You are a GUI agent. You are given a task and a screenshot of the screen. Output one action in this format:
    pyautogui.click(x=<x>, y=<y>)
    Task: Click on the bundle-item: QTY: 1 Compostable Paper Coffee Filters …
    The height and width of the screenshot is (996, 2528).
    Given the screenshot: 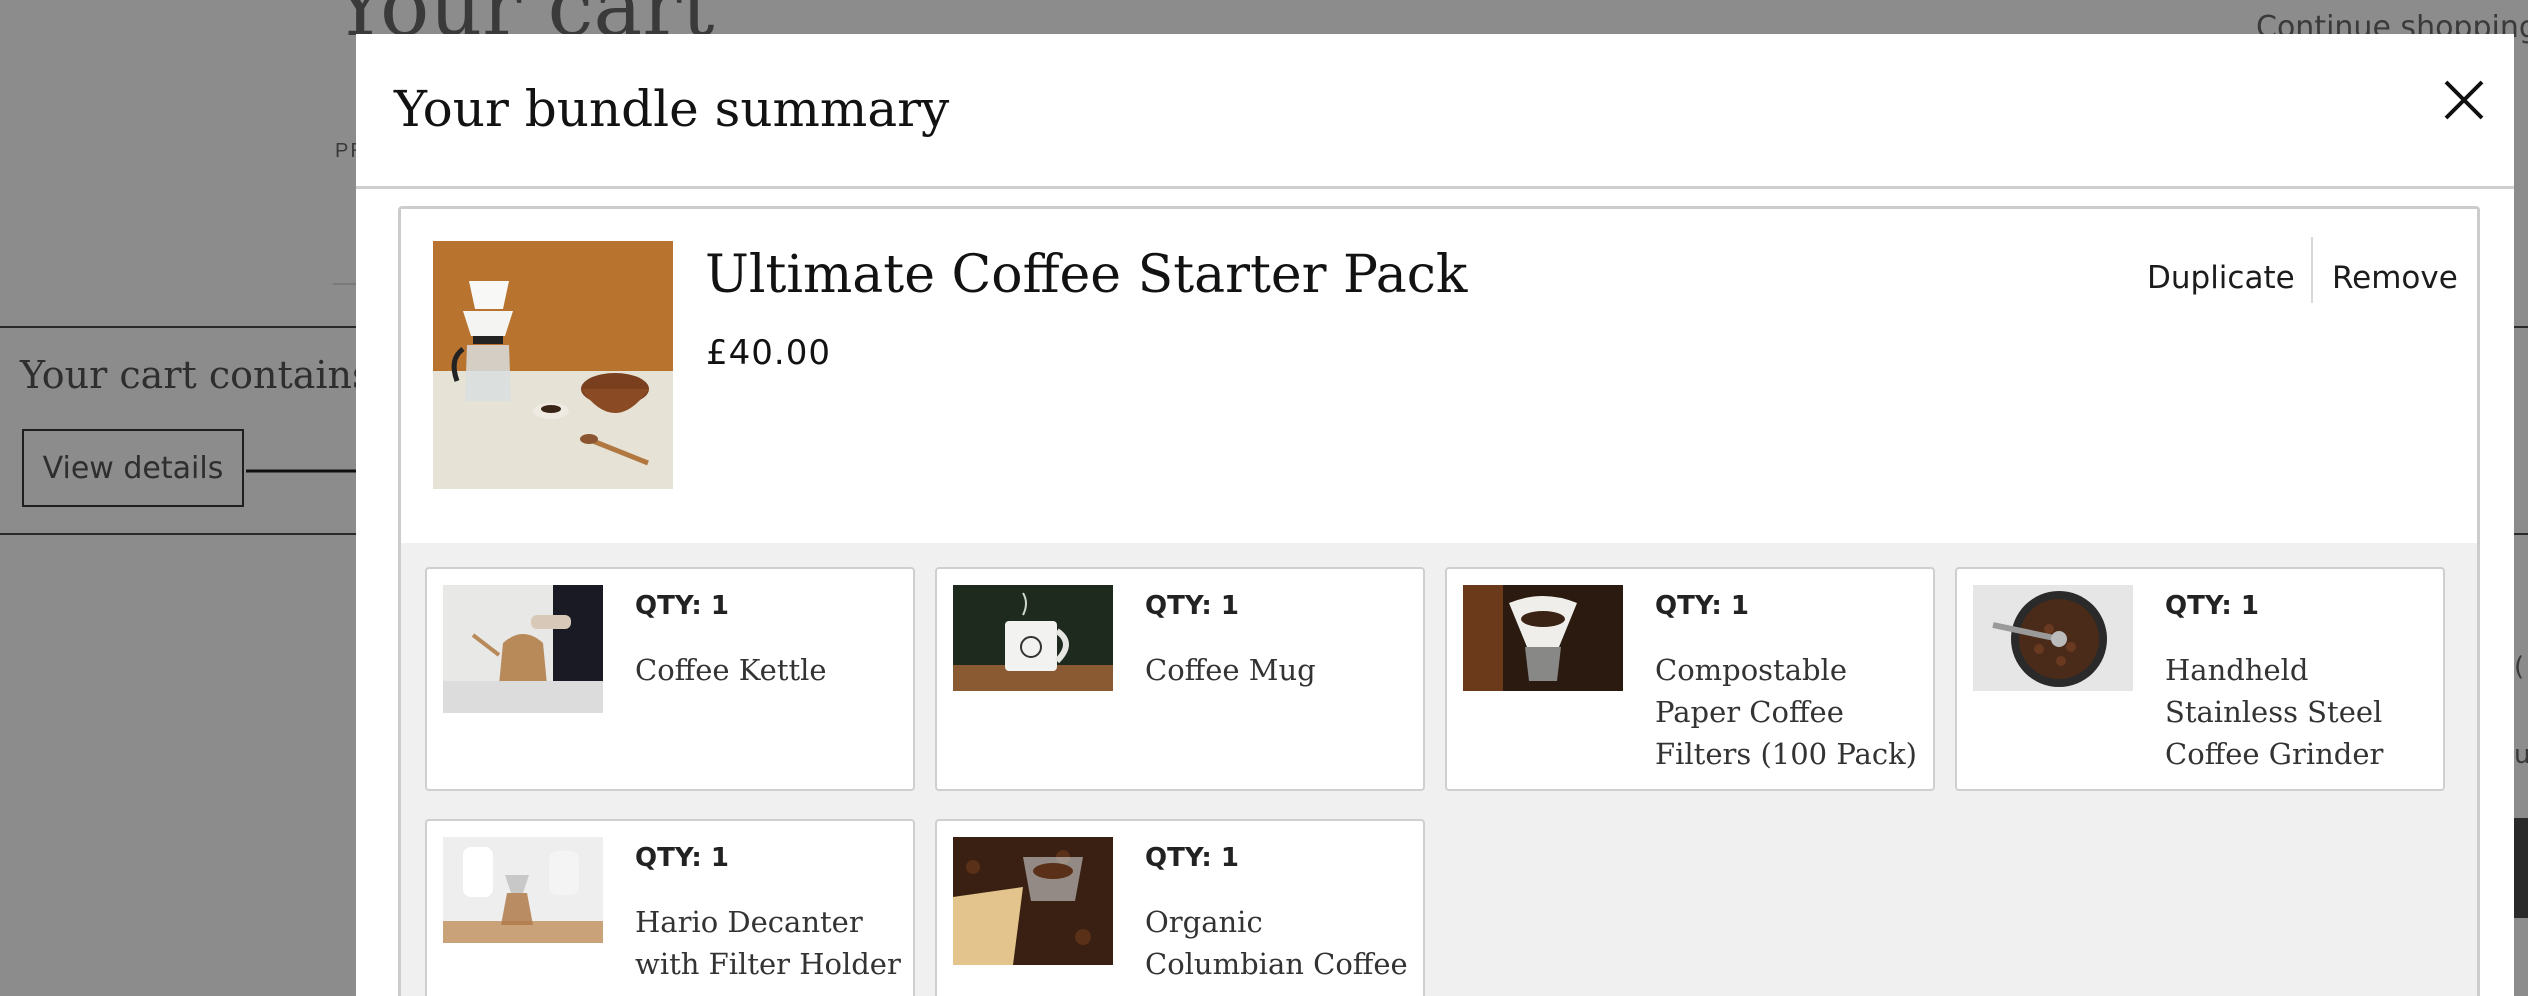 What is the action you would take?
    pyautogui.click(x=1690, y=679)
    